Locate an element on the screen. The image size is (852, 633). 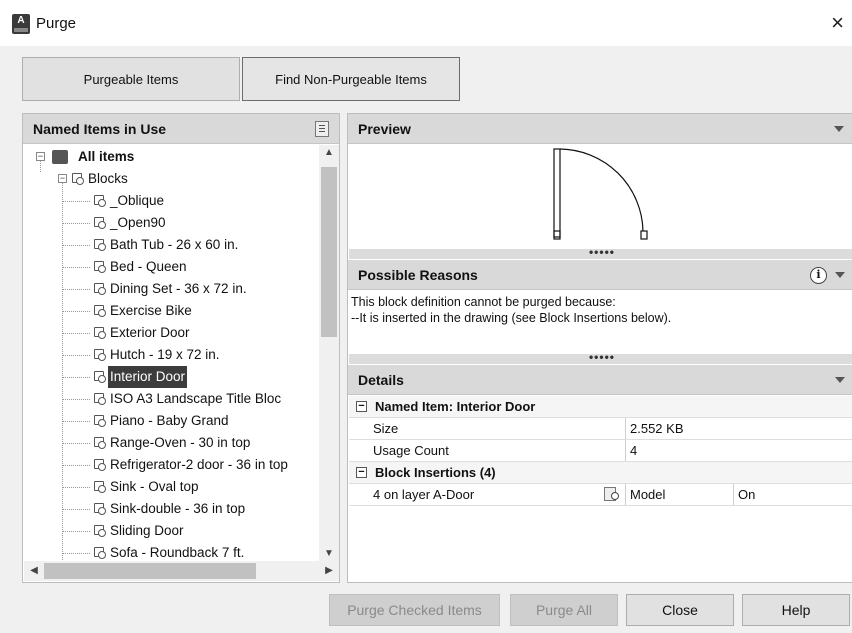
tree-item: Sofa - Roundback 7 ft. is located at coordinates (169, 551).